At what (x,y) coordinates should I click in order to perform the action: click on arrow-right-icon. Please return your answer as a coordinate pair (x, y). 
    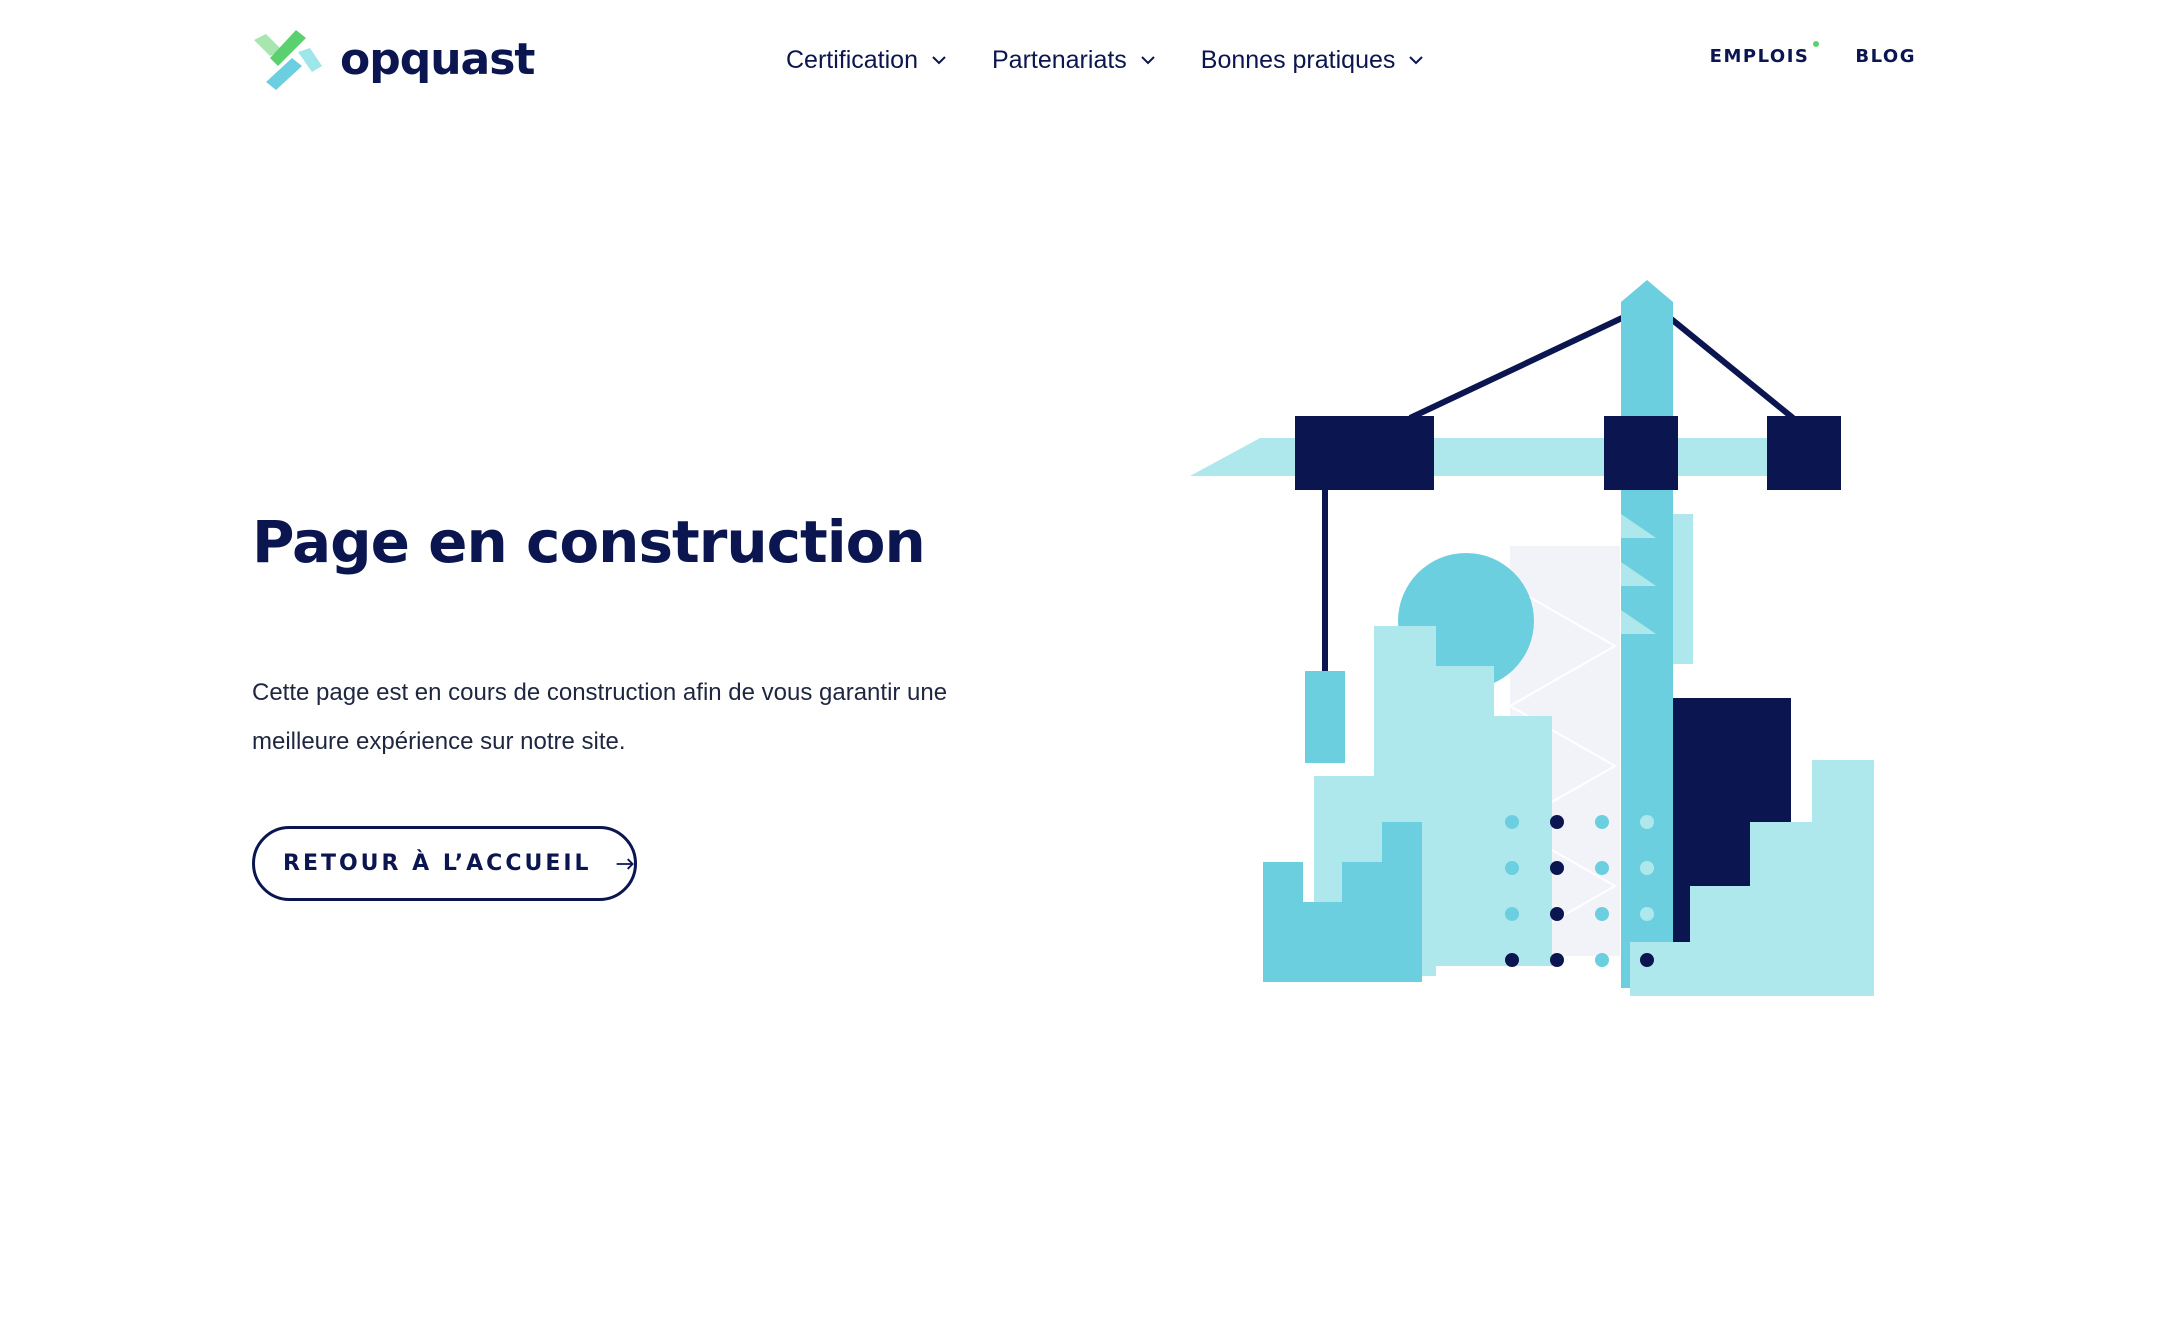
    Looking at the image, I should click on (625, 863).